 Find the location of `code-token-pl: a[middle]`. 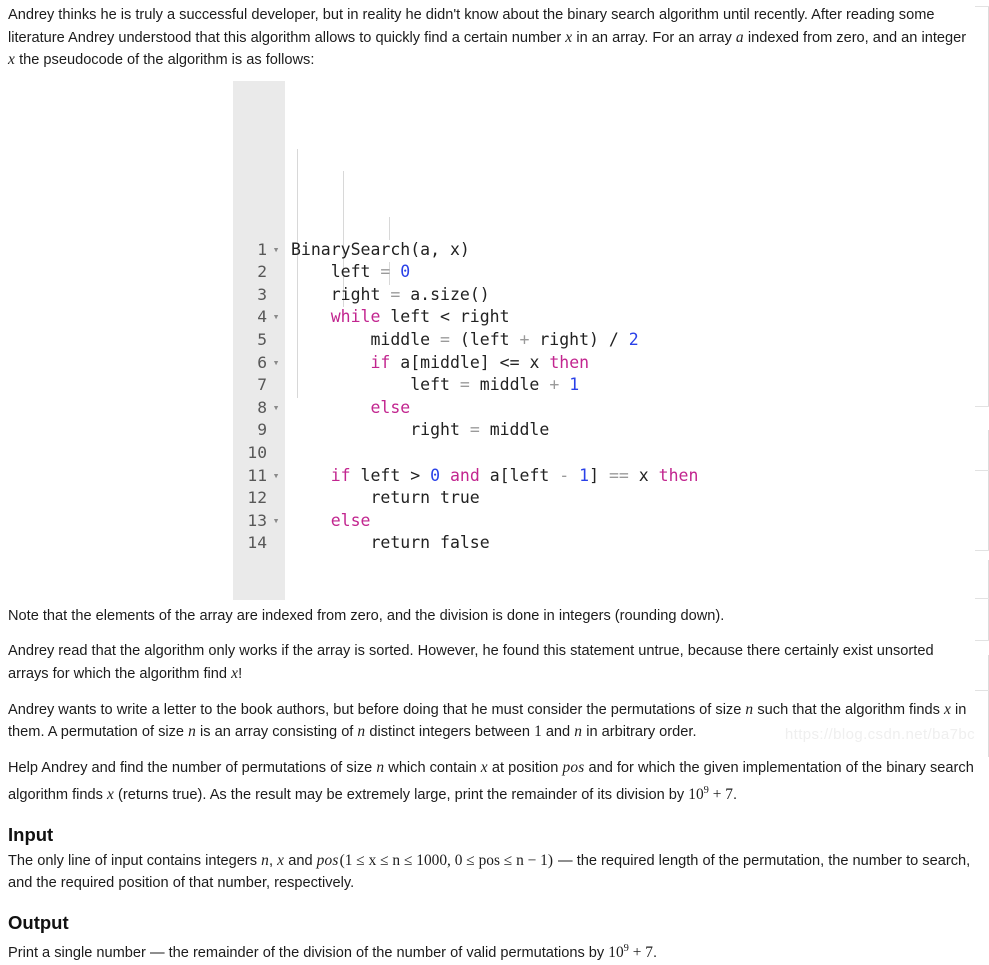

code-token-pl: a[middle] is located at coordinates (445, 362).